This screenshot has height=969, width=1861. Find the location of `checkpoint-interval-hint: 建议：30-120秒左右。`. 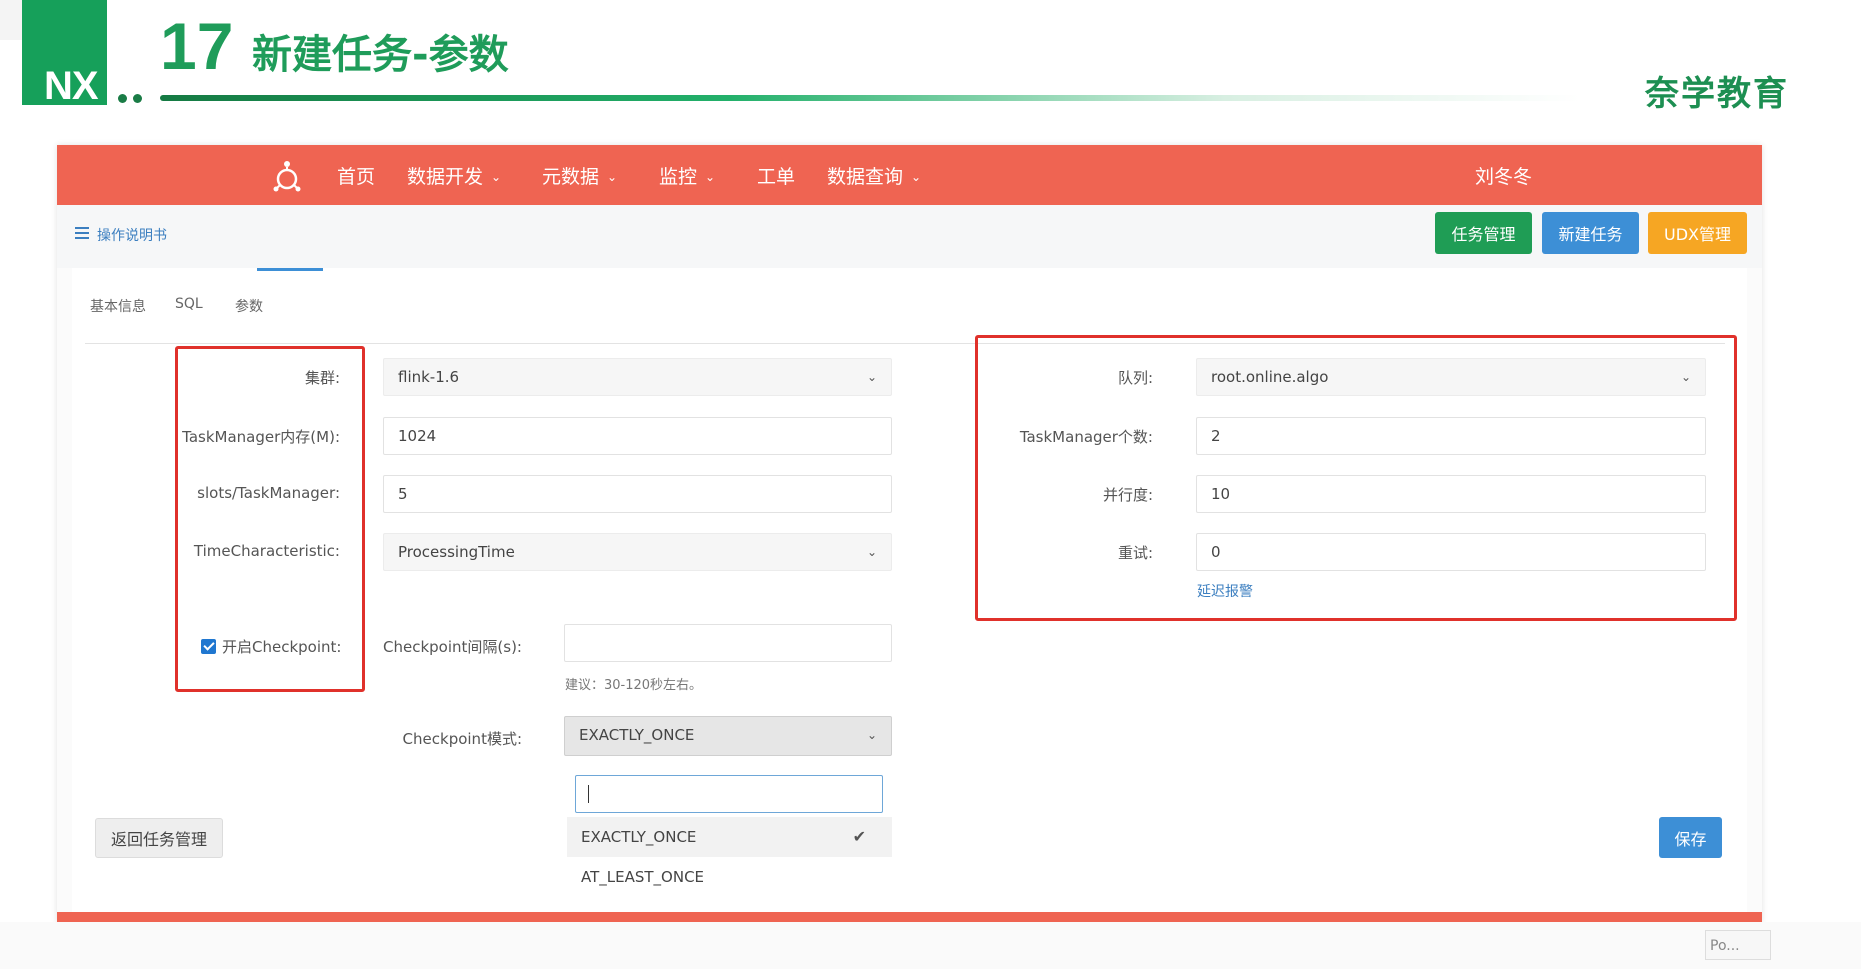

checkpoint-interval-hint: 建议：30-120秒左右。 is located at coordinates (634, 685).